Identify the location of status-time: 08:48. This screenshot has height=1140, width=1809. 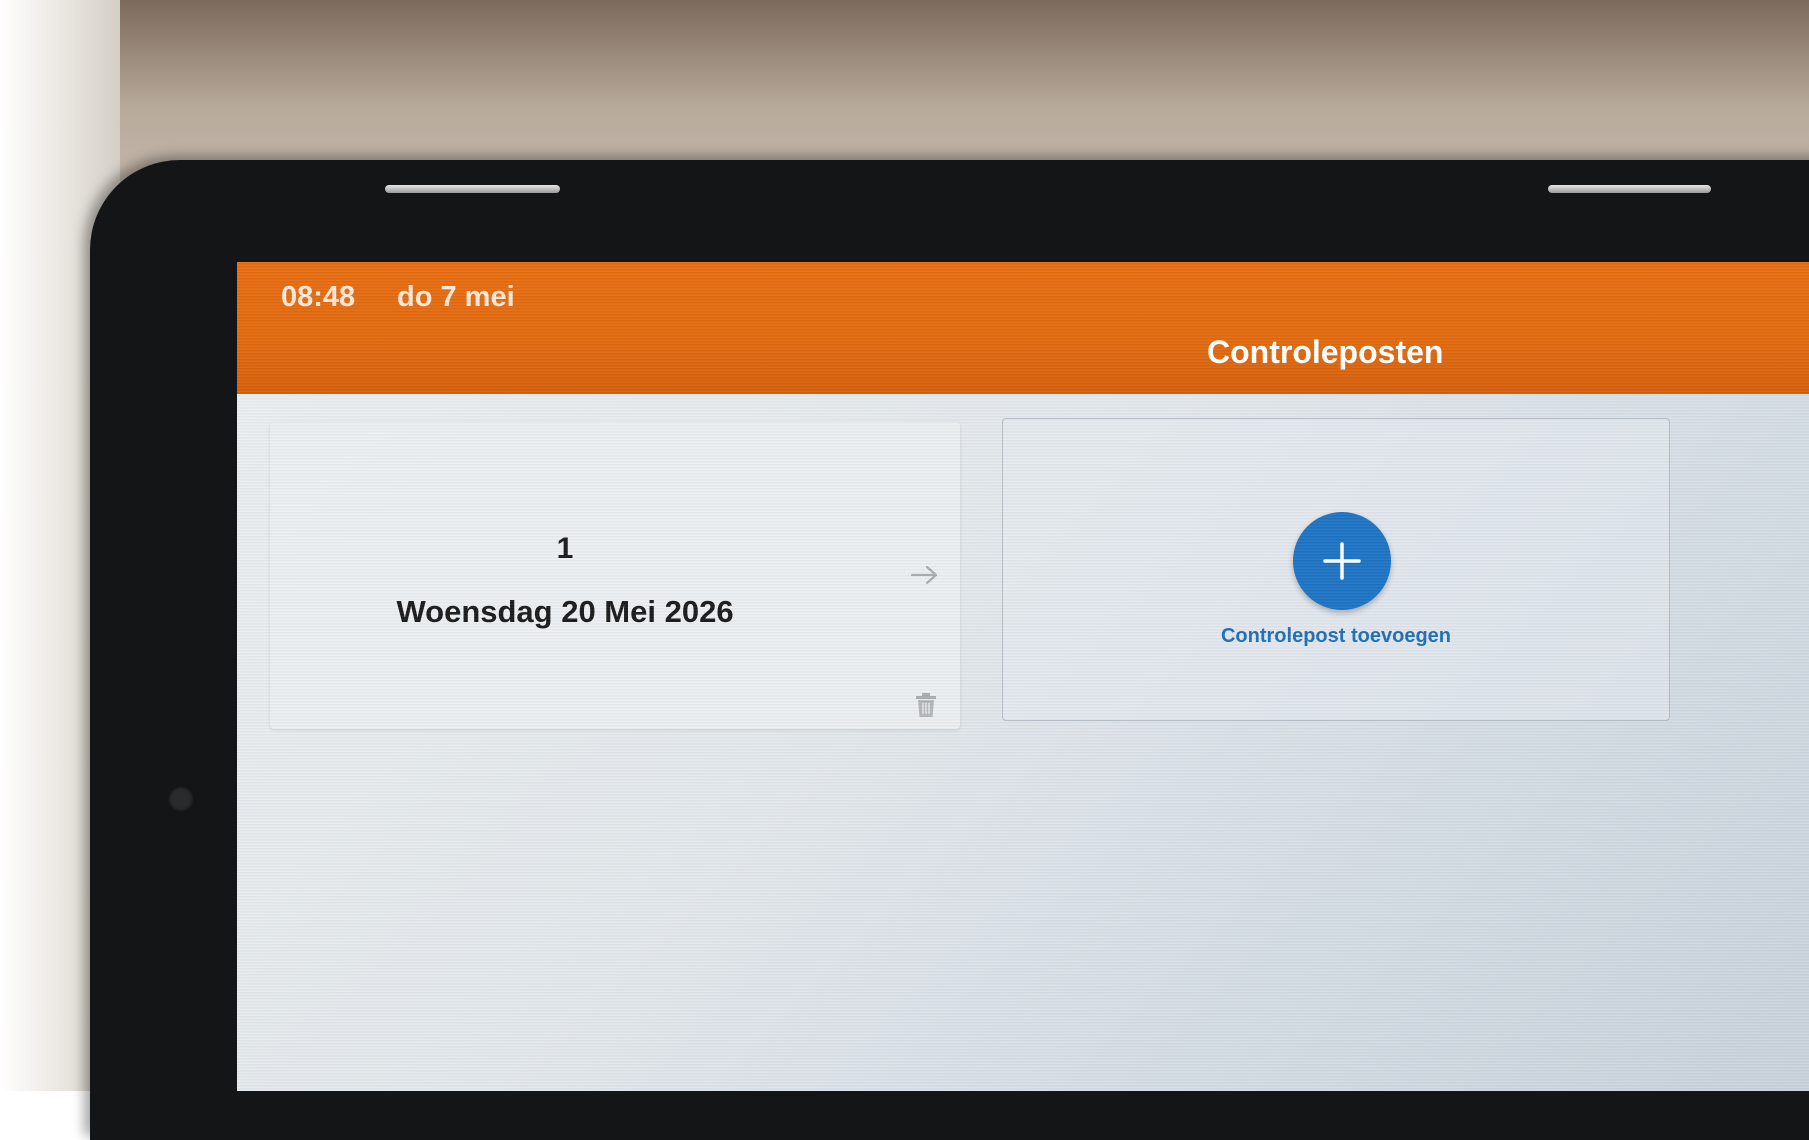
(318, 297).